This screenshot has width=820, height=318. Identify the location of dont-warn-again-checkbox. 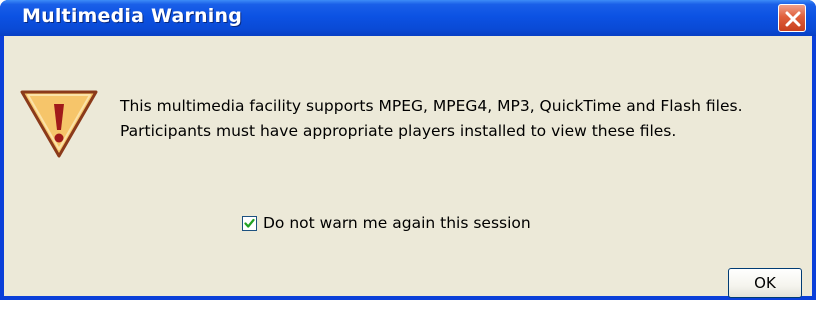
(249, 223).